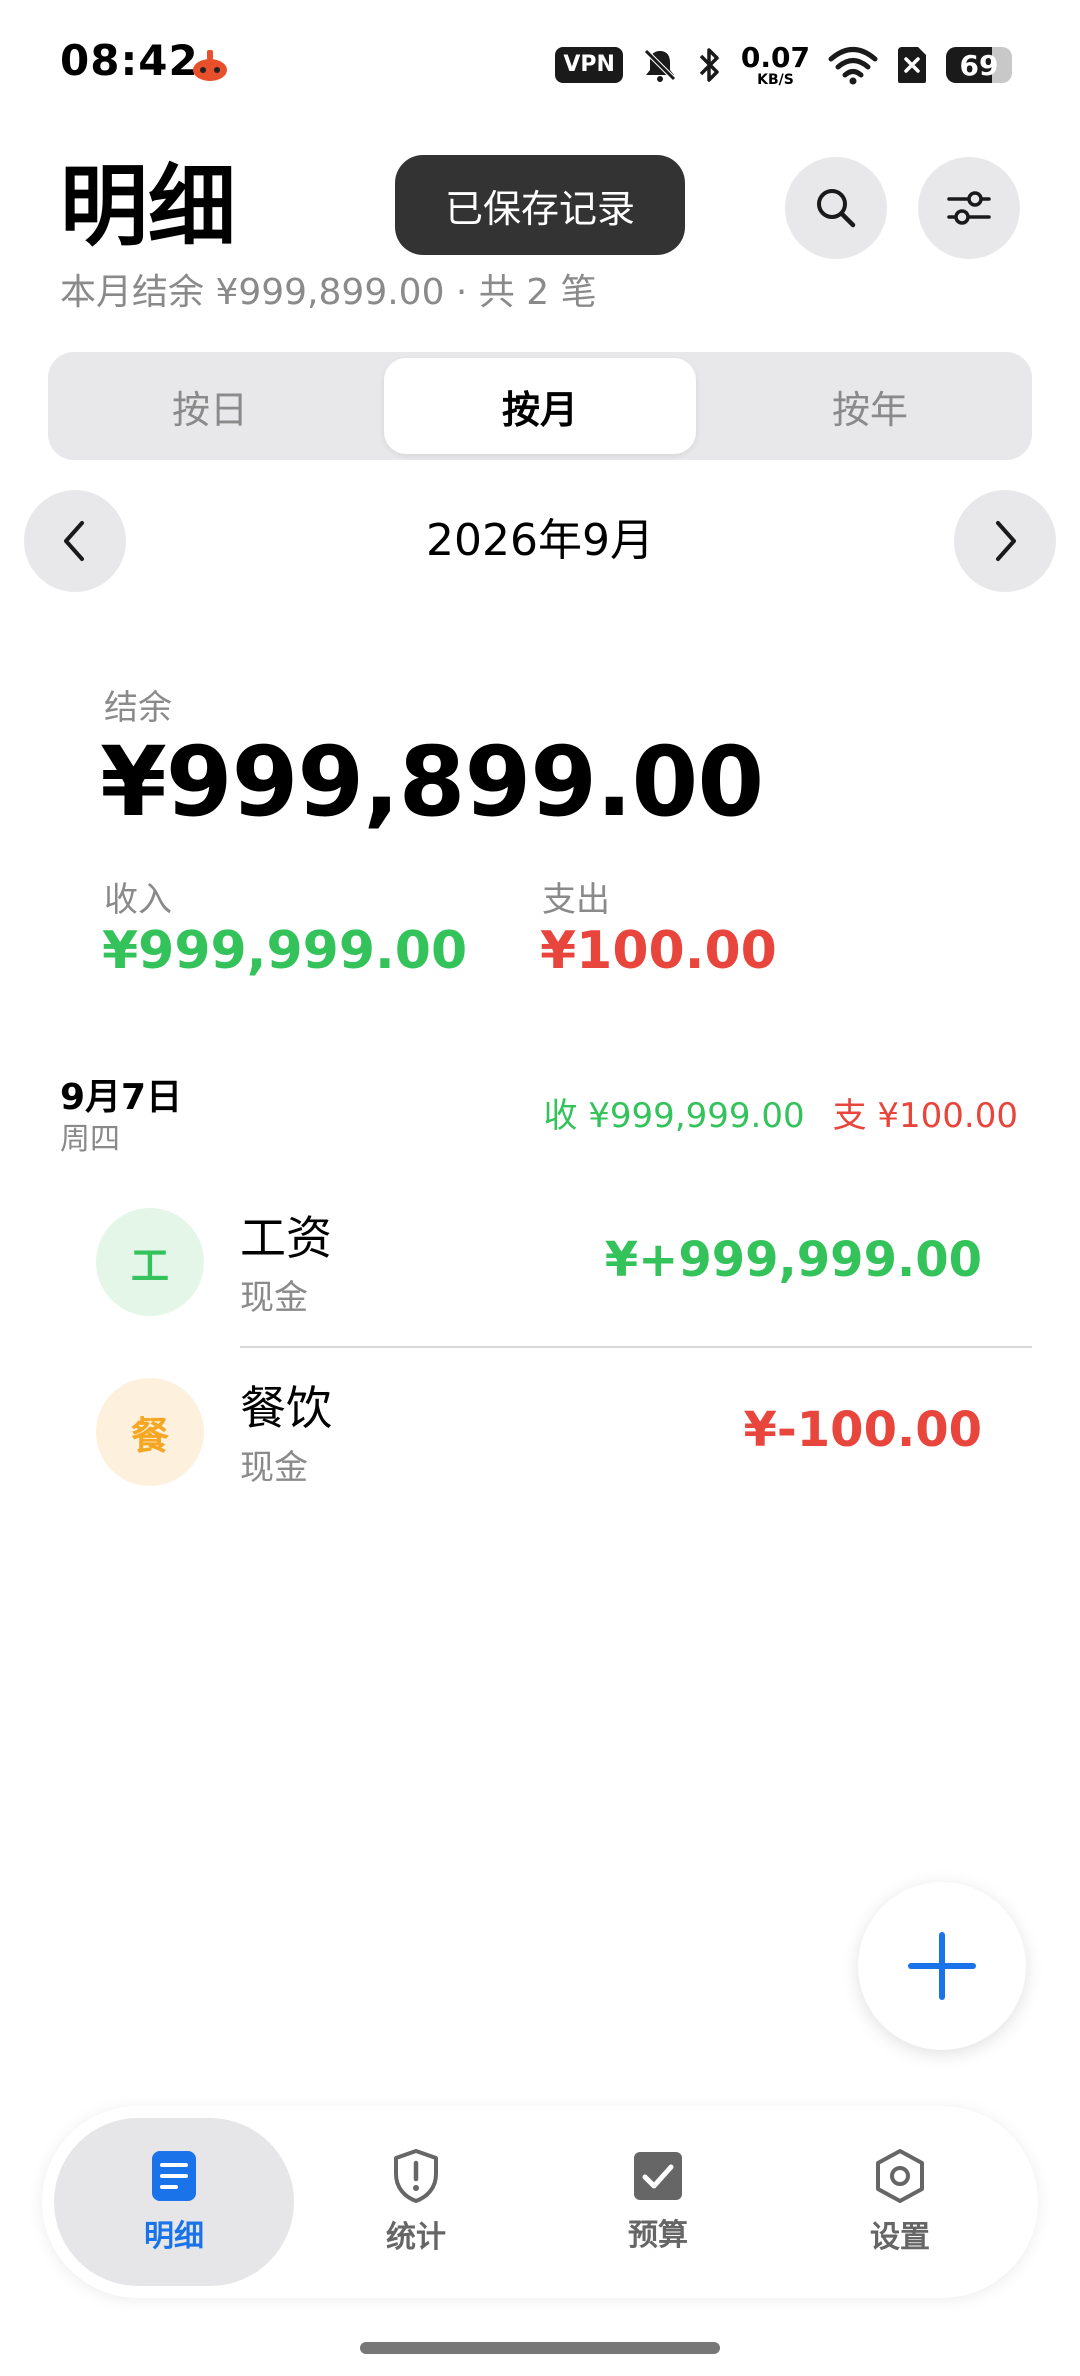 Image resolution: width=1080 pixels, height=2376 pixels. Describe the element at coordinates (540, 205) in the screenshot. I see `saved-toast: 已保存记录` at that location.